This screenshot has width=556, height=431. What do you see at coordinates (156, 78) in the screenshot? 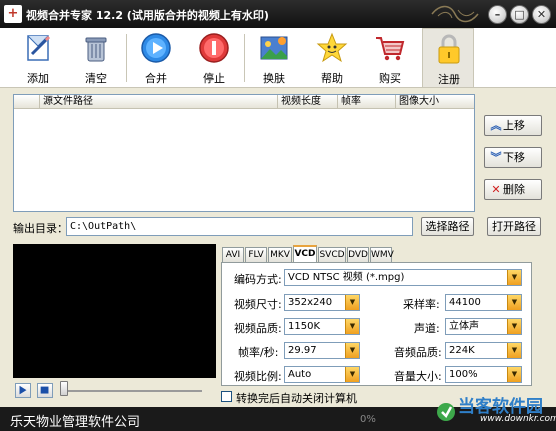
I see `merge-label: 合并` at bounding box center [156, 78].